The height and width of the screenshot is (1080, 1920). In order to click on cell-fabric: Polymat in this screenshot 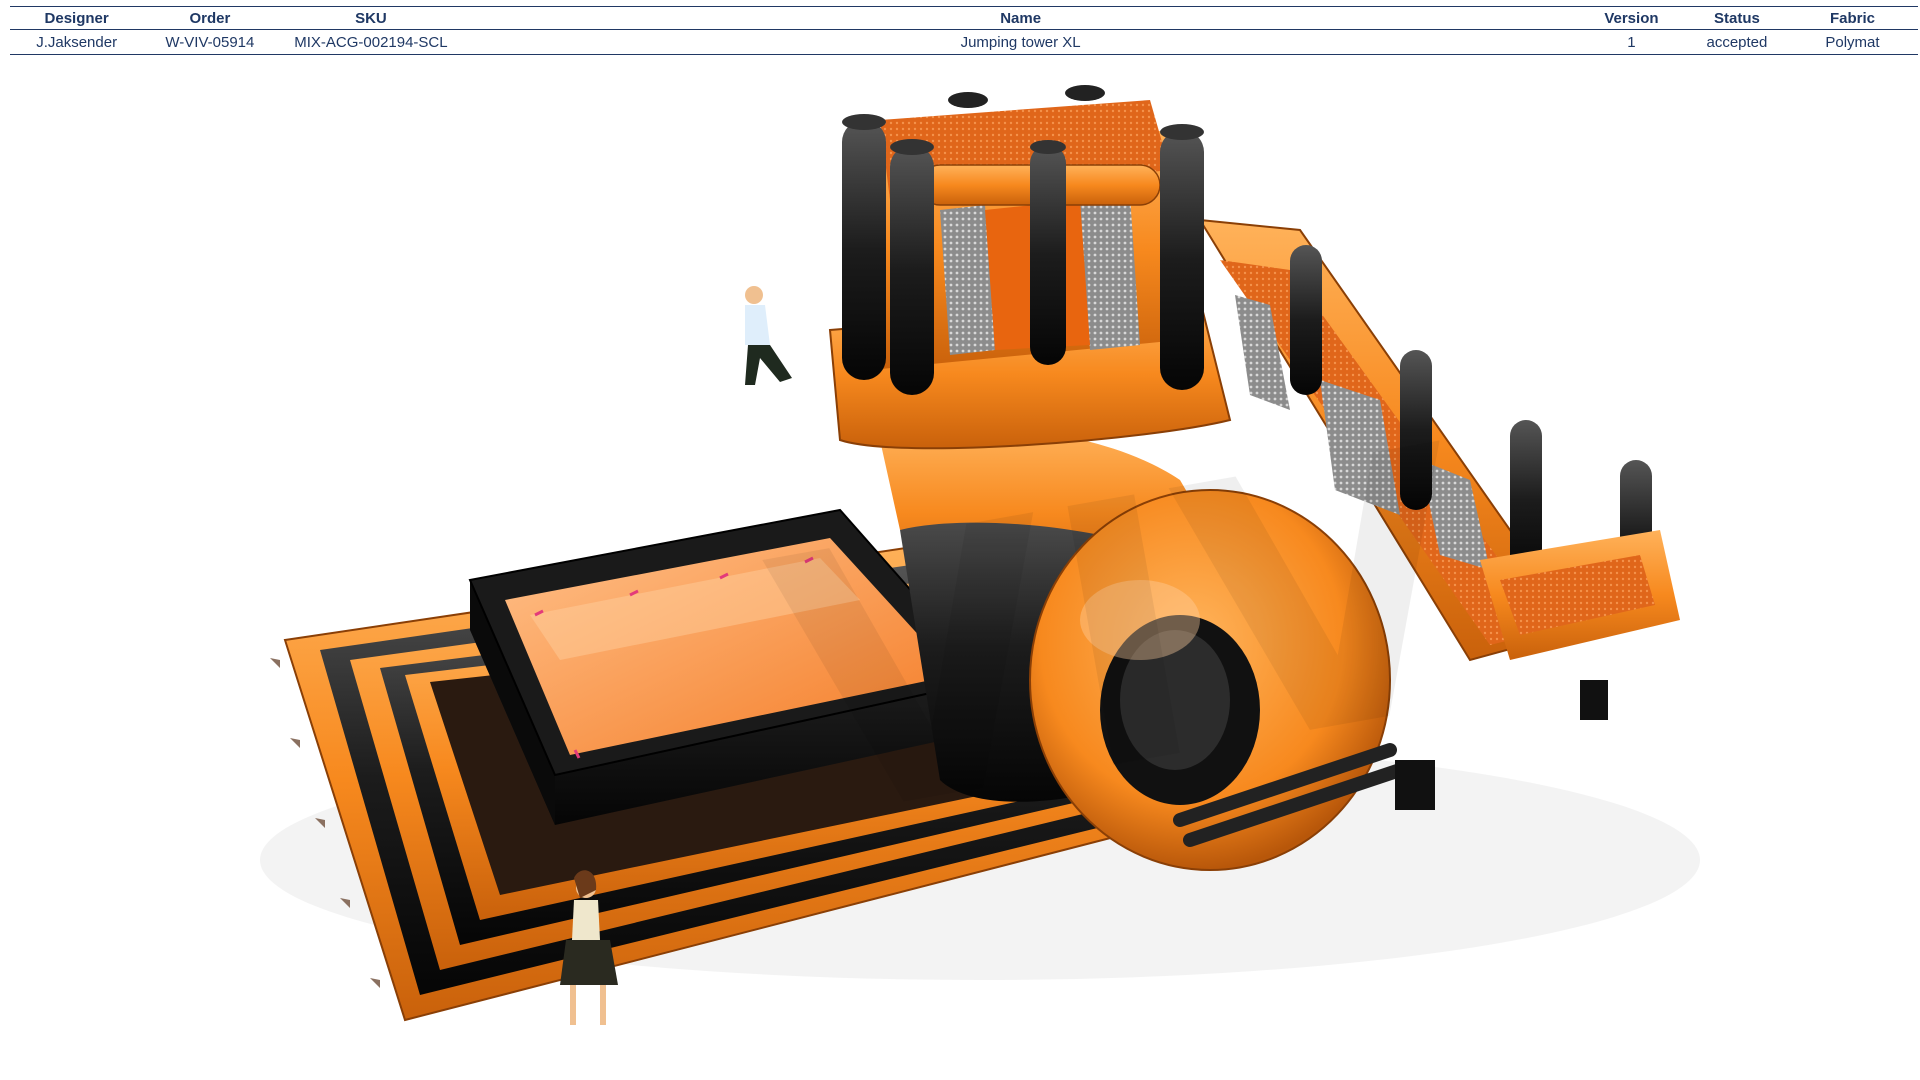, I will do `click(1852, 42)`.